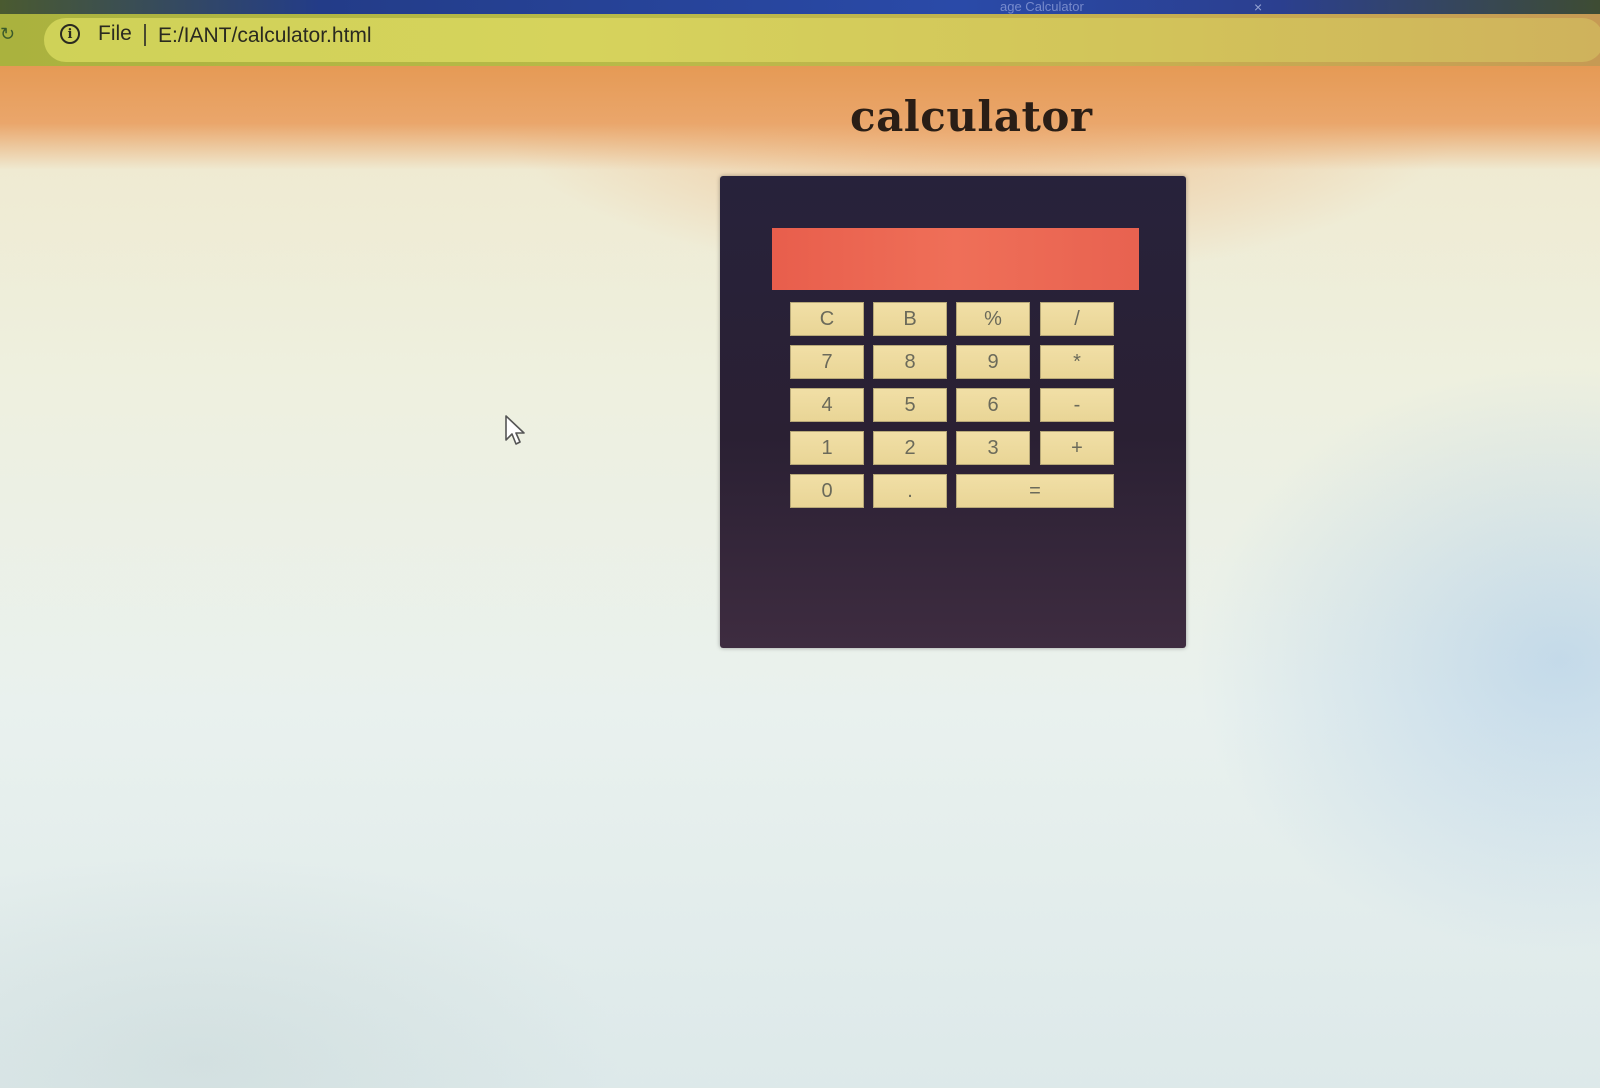  Describe the element at coordinates (515, 430) in the screenshot. I see `mouse-pointer-icon` at that location.